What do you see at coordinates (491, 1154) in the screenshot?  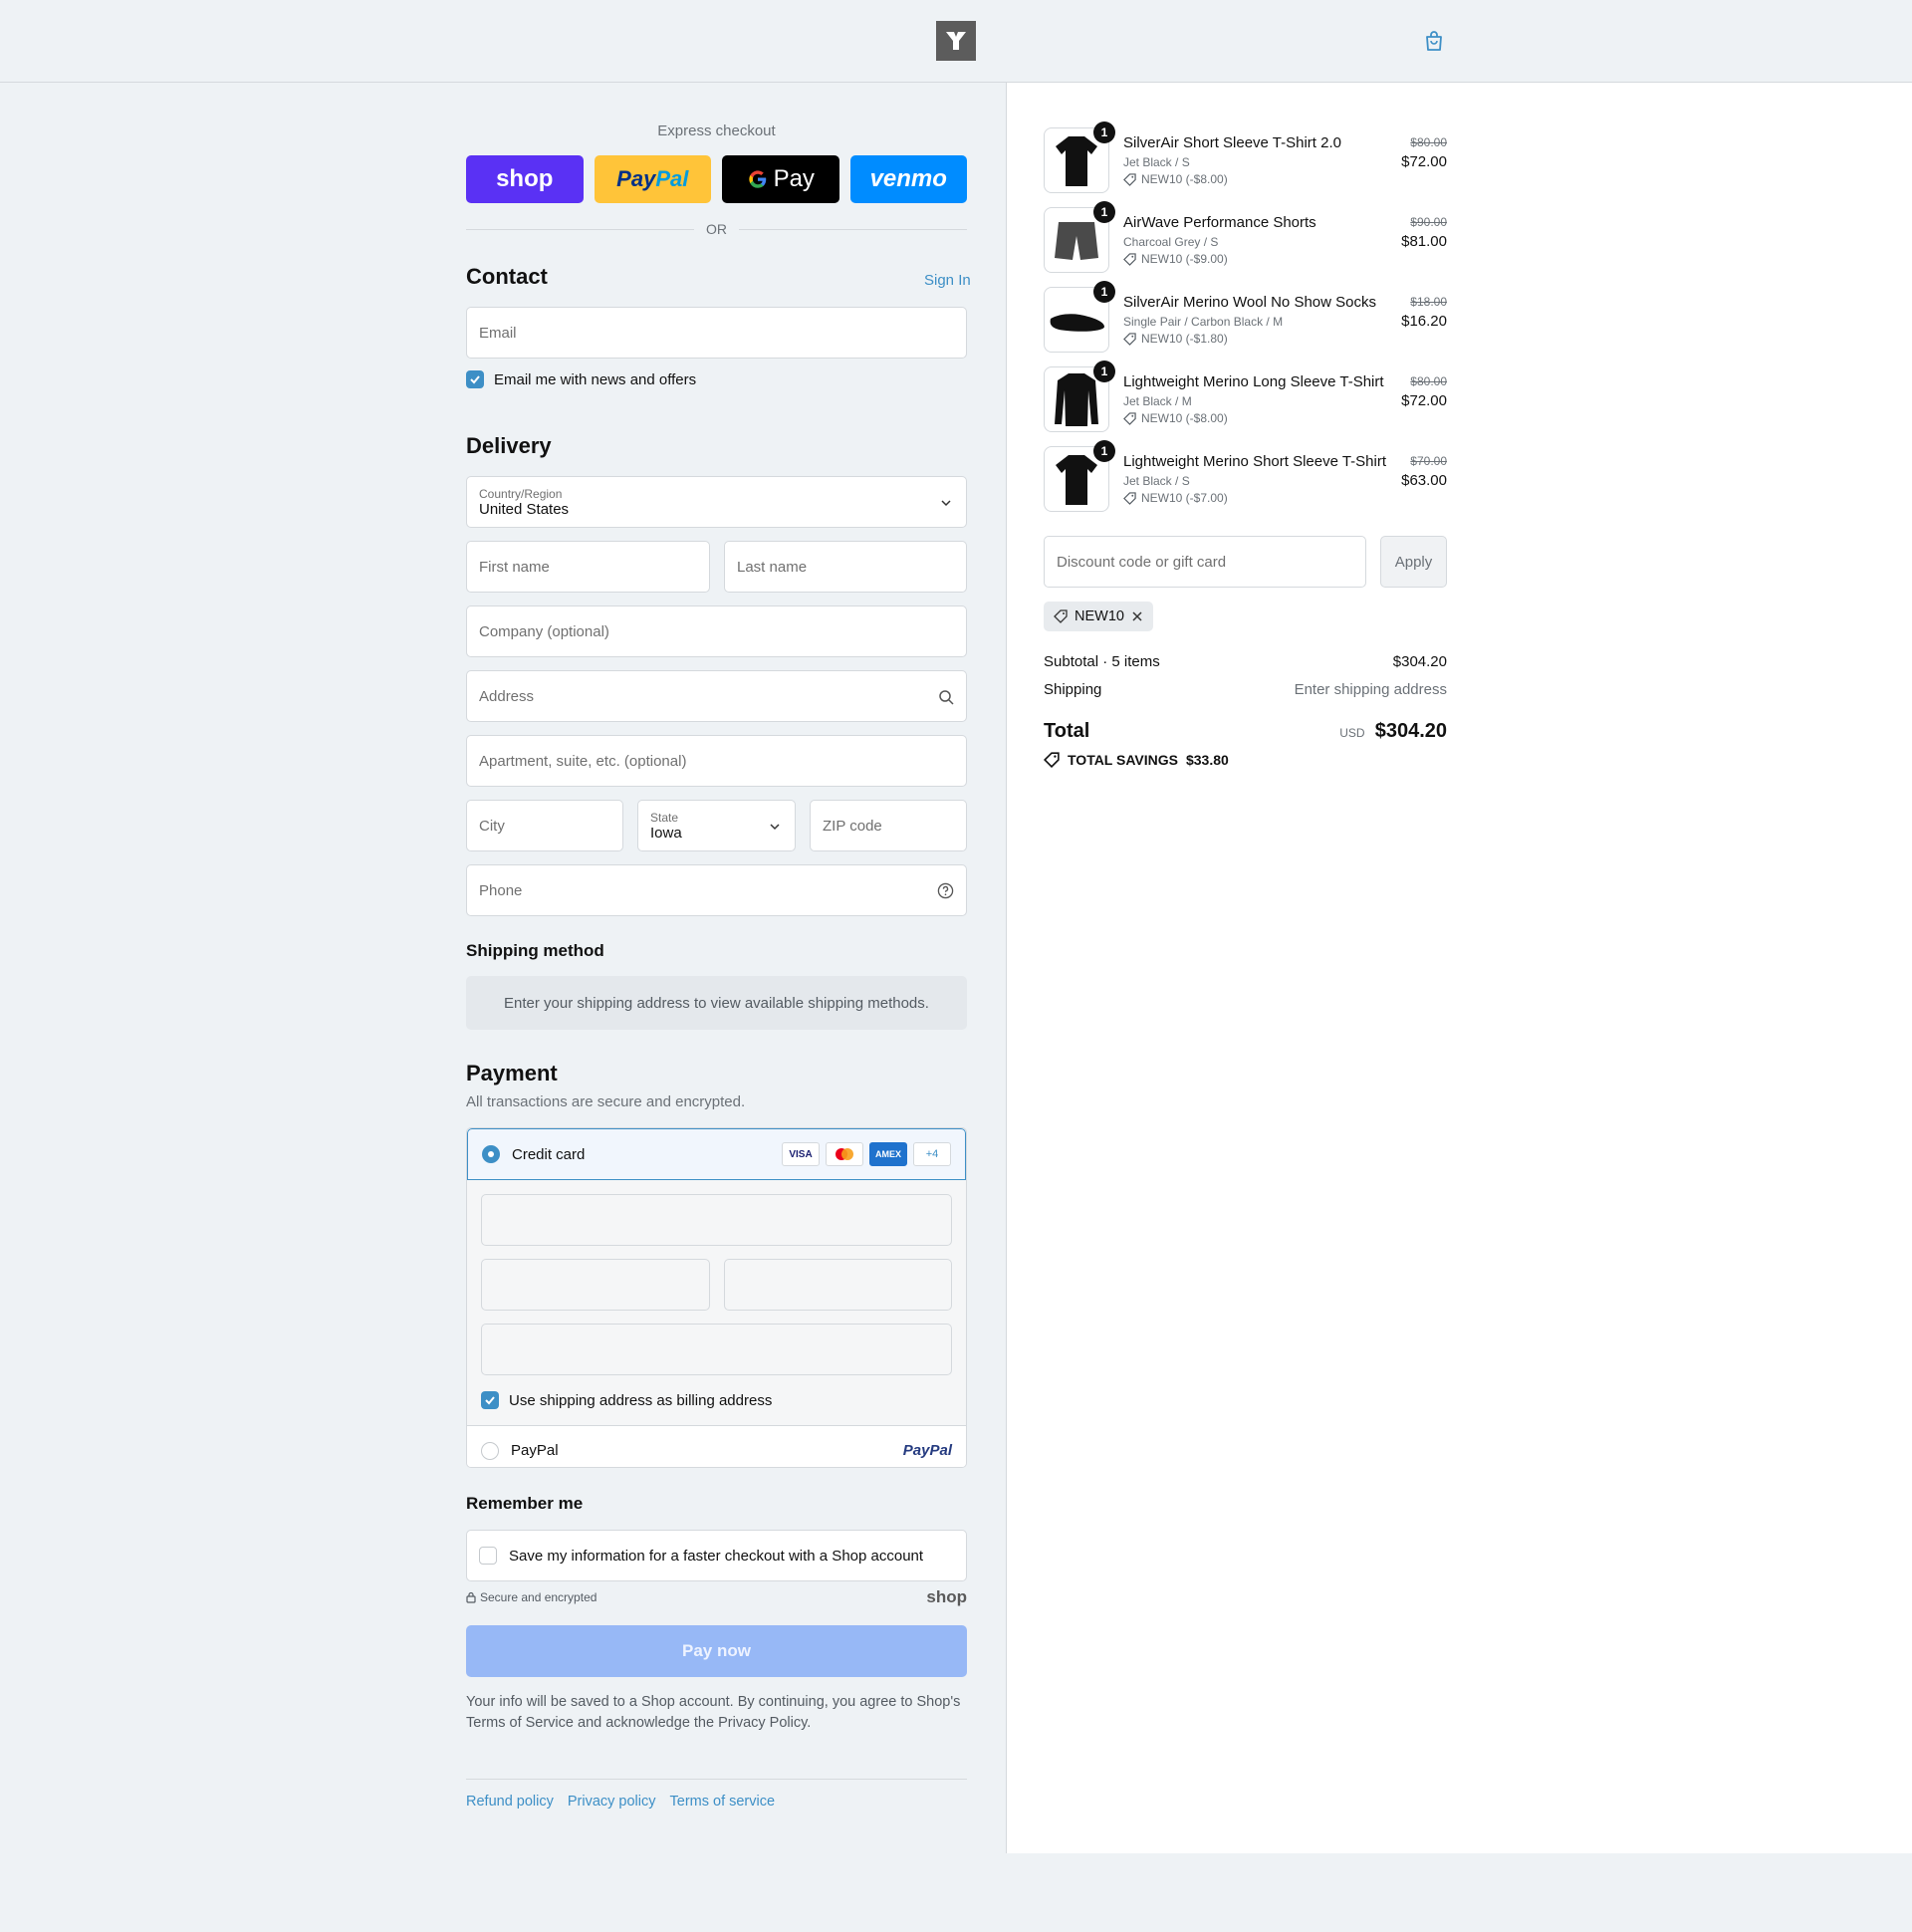 I see `credit-card-radio` at bounding box center [491, 1154].